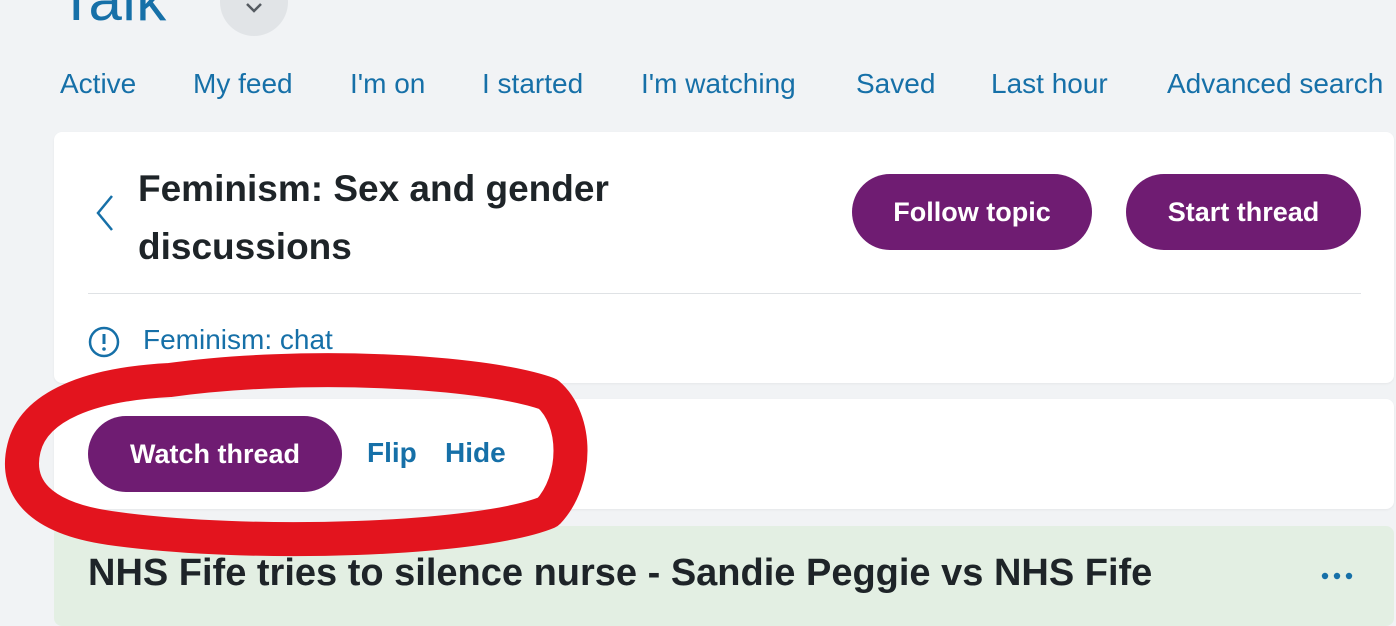  I want to click on chevron-down-icon, so click(254, 18).